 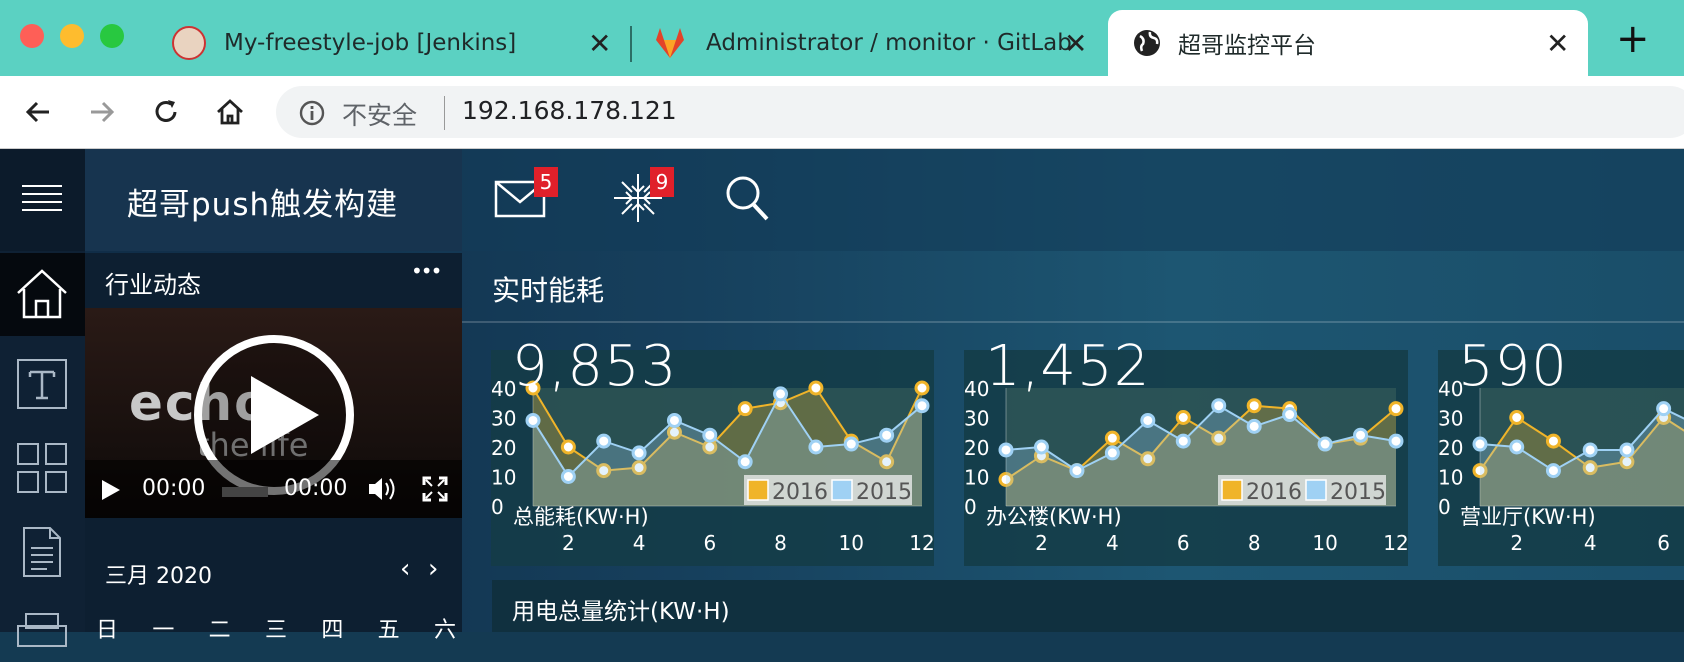 I want to click on gitlab-icon, so click(x=670, y=43).